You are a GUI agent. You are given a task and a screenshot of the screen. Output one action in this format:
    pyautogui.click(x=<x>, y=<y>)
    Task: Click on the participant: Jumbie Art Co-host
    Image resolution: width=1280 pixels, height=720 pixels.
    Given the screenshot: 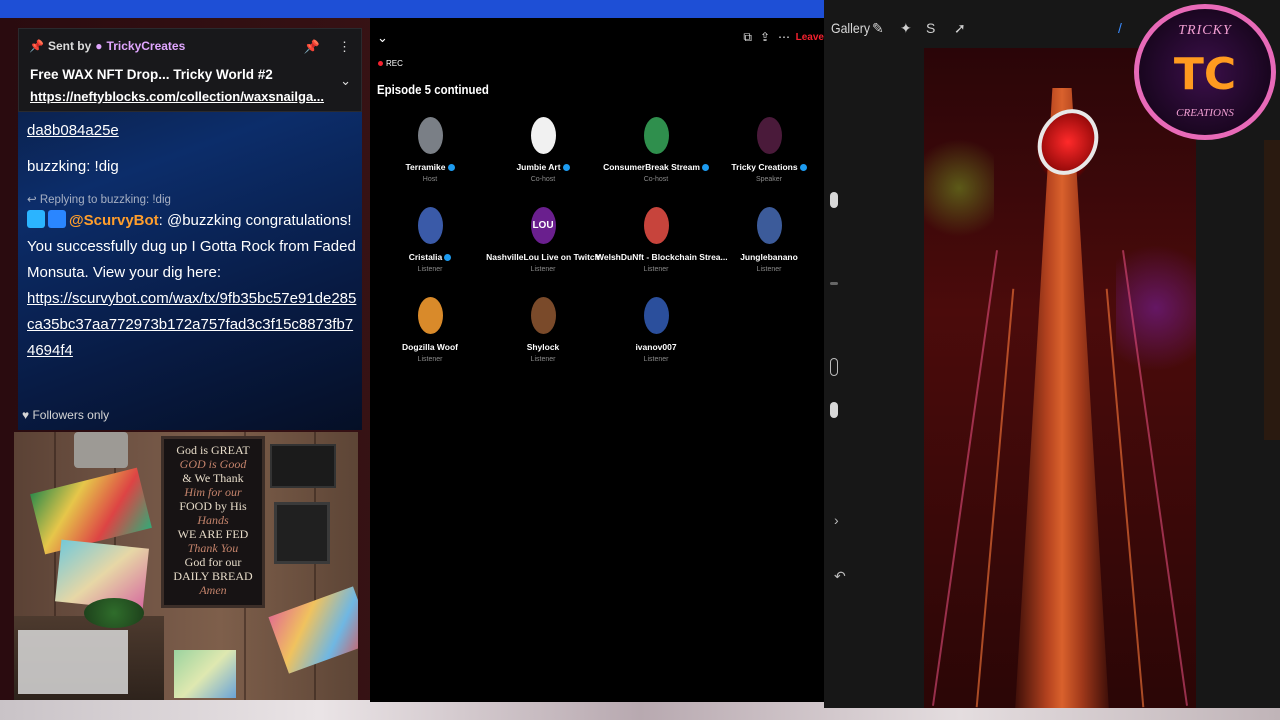 What is the action you would take?
    pyautogui.click(x=543, y=150)
    